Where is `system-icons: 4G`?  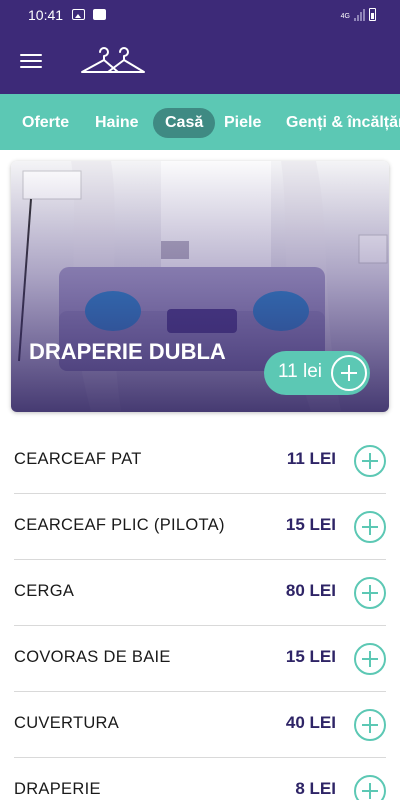 system-icons: 4G is located at coordinates (358, 14).